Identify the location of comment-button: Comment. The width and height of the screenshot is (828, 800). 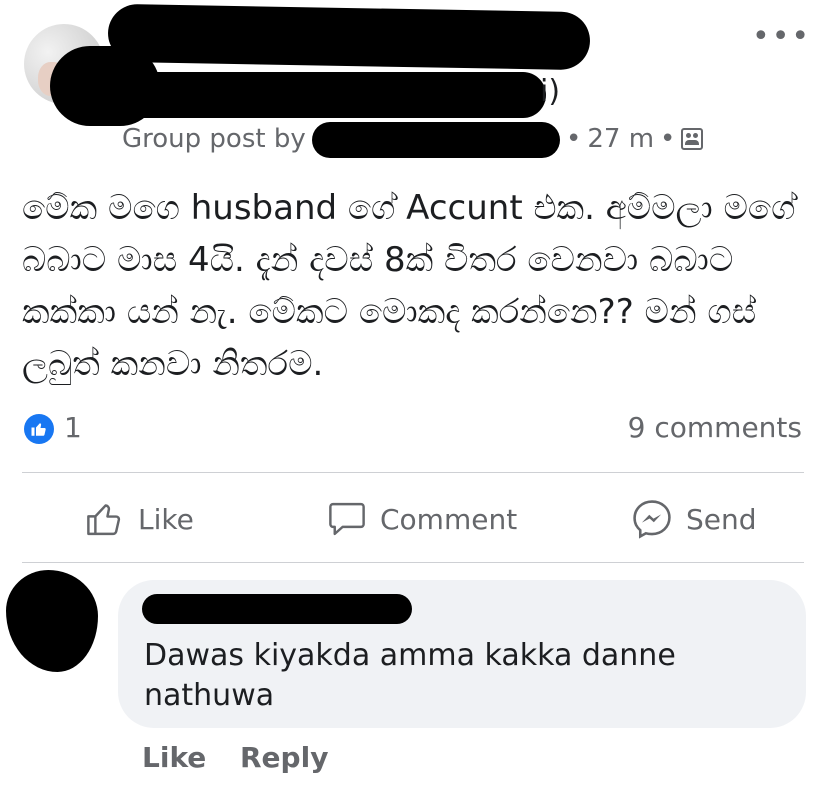
(421, 519).